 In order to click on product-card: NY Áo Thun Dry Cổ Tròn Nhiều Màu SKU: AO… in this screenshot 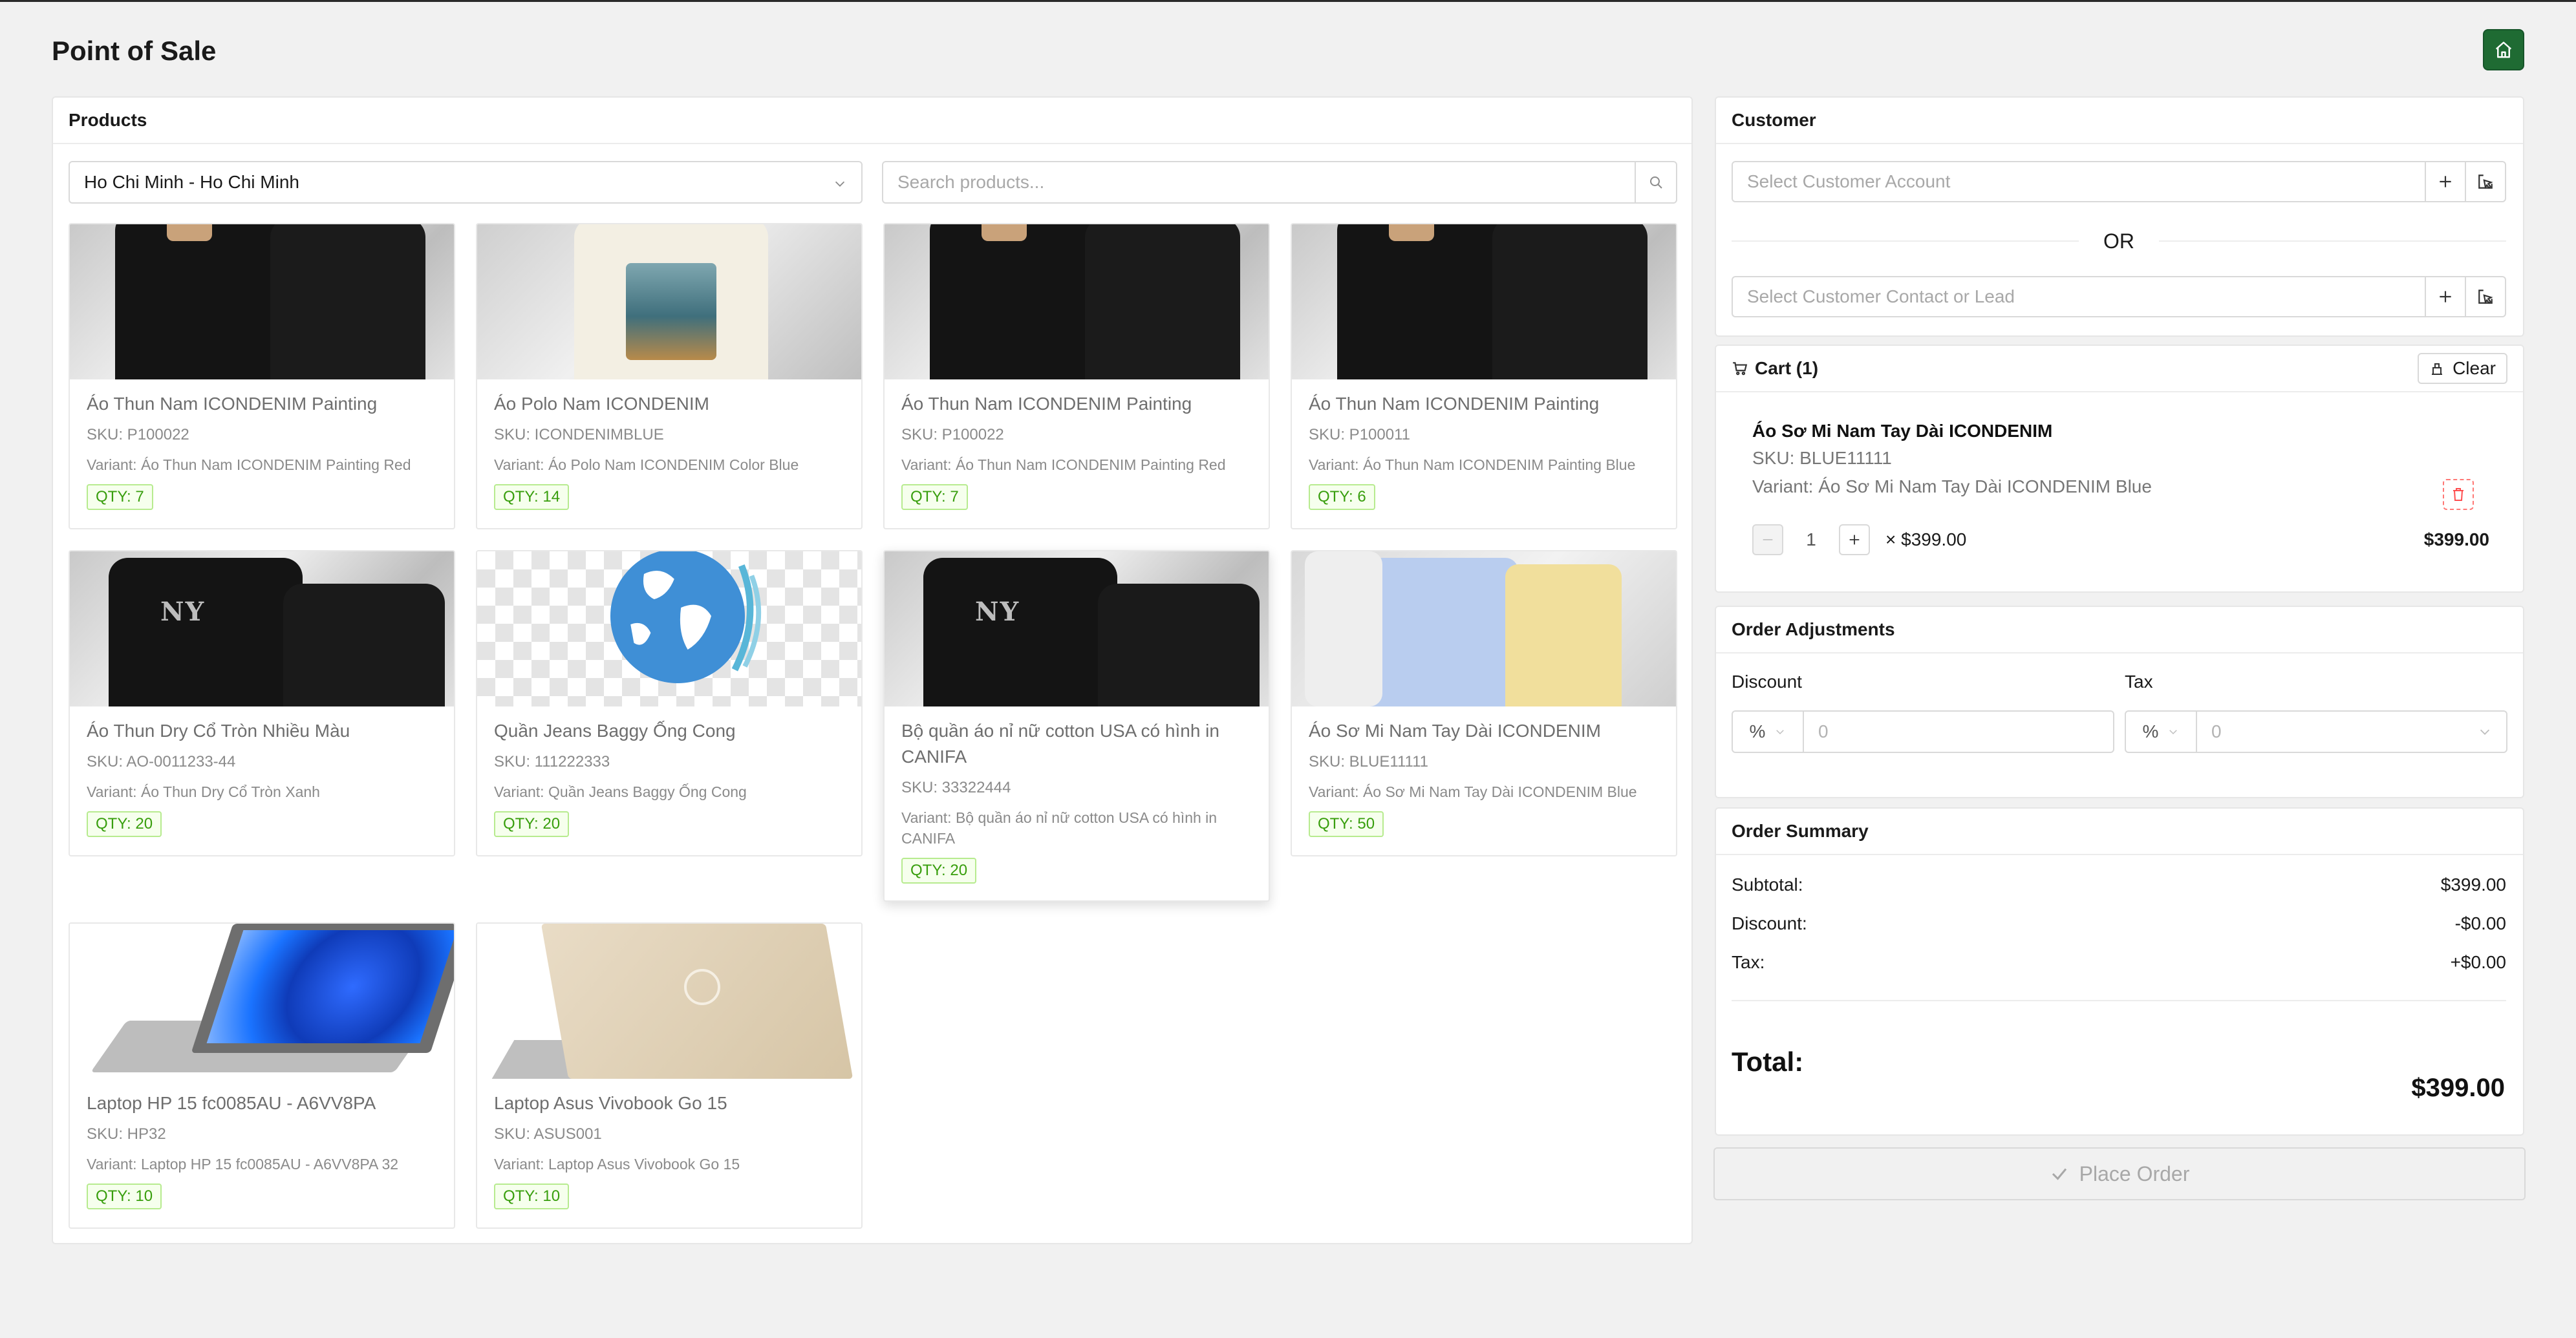, I will do `click(262, 703)`.